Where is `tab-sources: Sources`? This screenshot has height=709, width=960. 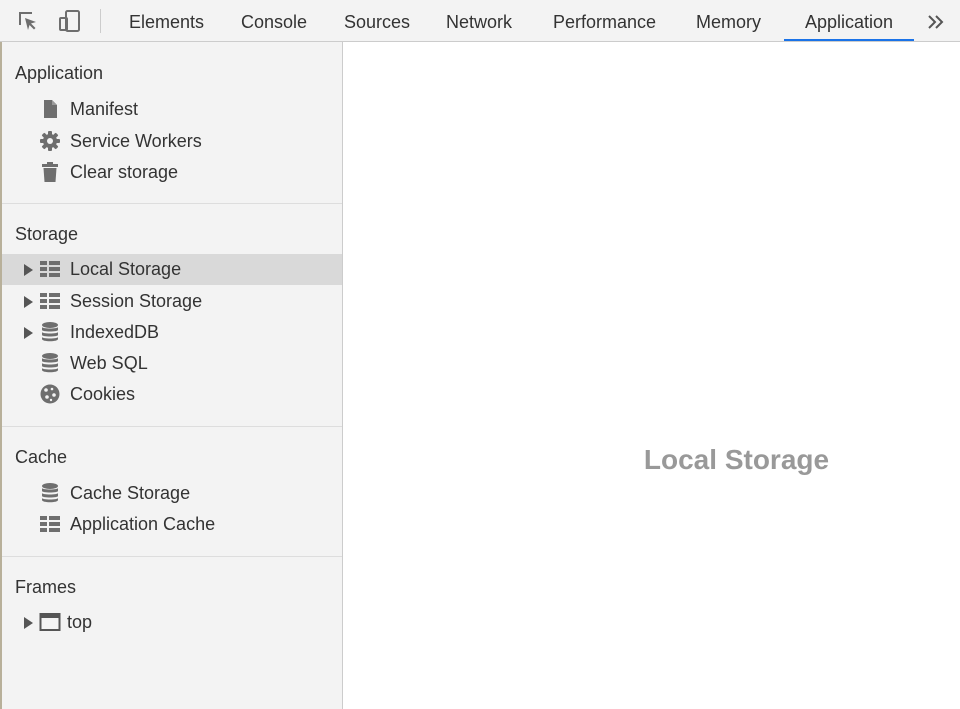
tab-sources: Sources is located at coordinates (377, 20).